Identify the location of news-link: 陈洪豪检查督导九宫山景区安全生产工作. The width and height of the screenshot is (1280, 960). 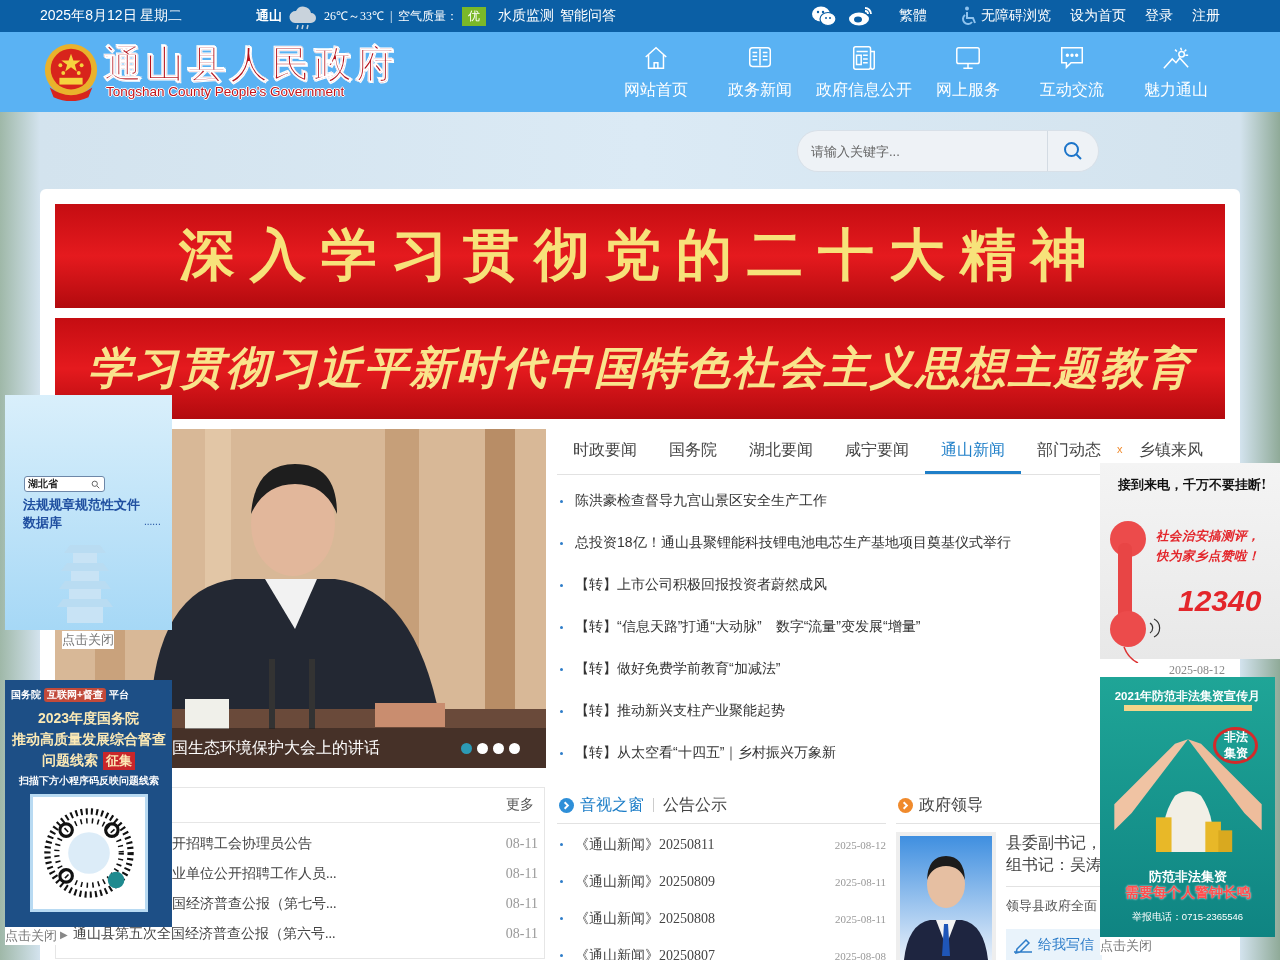
(701, 501).